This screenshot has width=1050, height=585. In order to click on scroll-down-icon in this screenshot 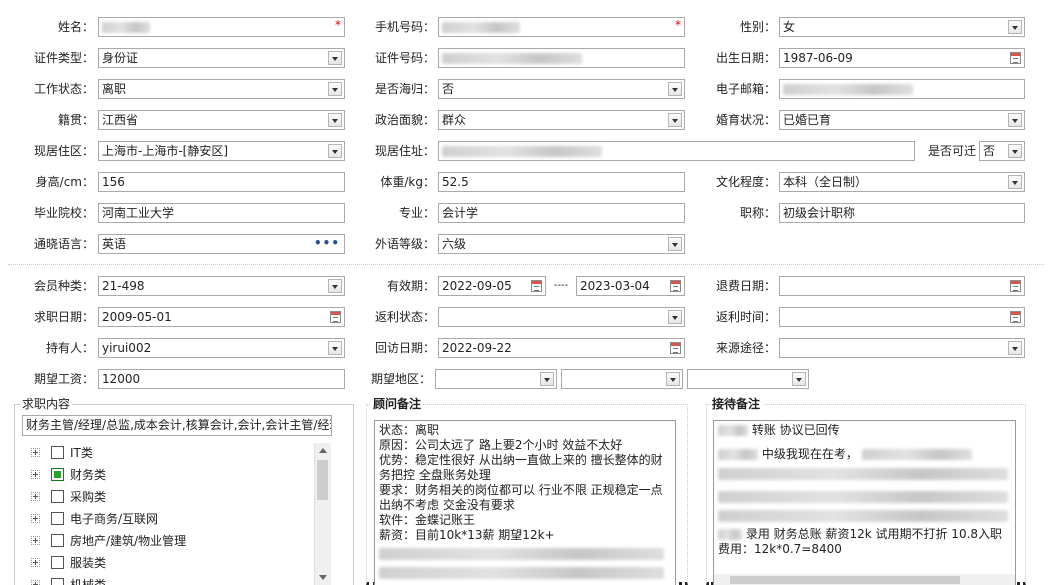, I will do `click(323, 577)`.